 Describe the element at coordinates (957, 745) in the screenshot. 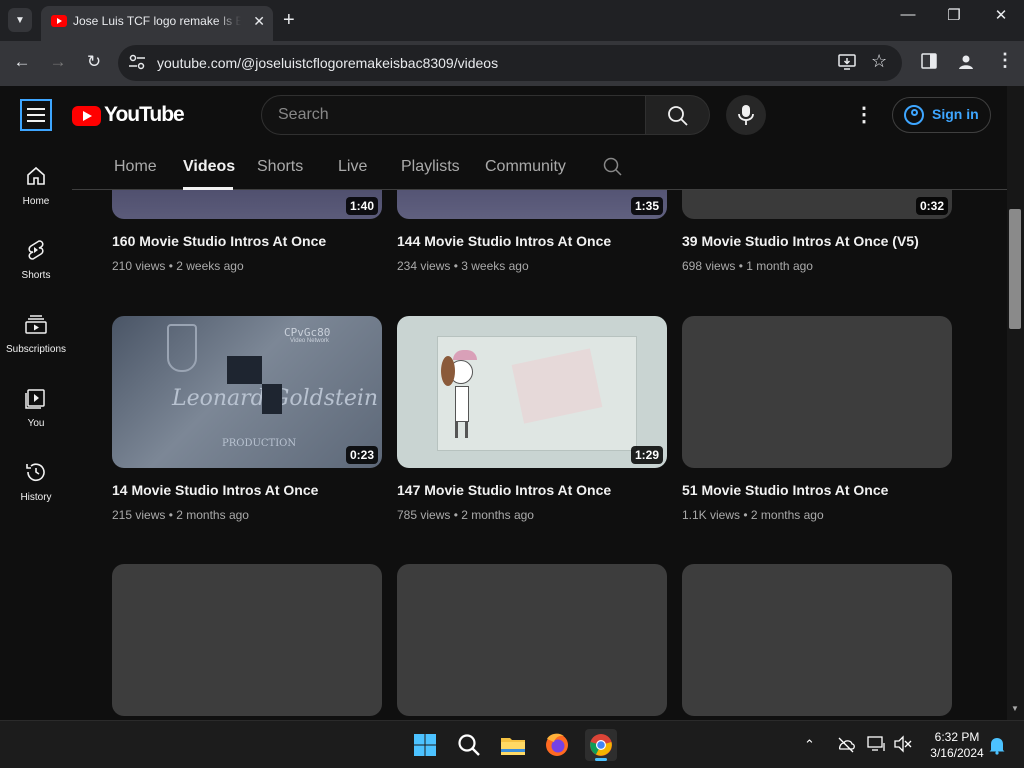

I see `taskbar-clock: 6:32 PM 3/16/2024` at that location.